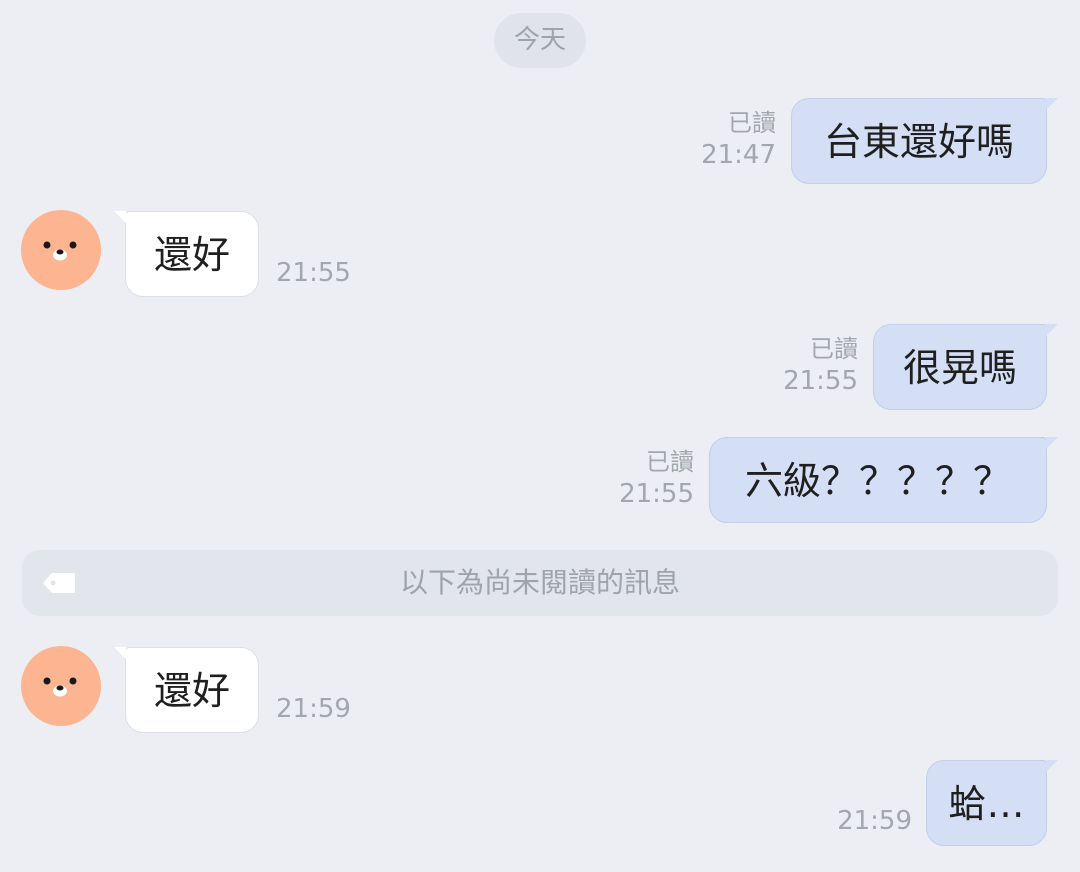 The width and height of the screenshot is (1080, 872). I want to click on outgoing-message: 很晃嗎, so click(965, 366).